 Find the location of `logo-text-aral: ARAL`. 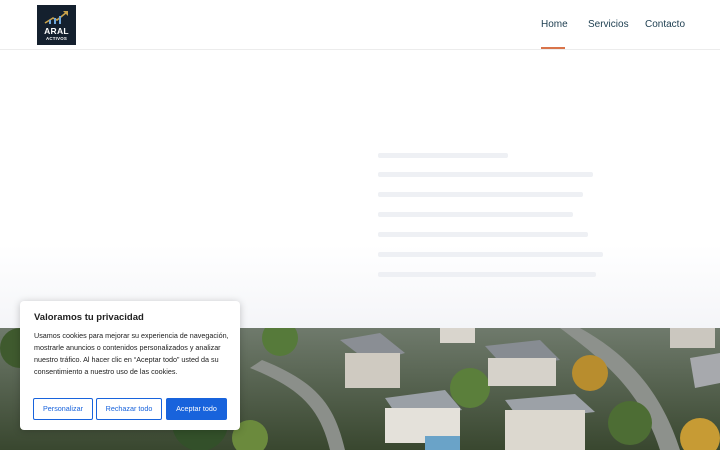

logo-text-aral: ARAL is located at coordinates (56, 31).